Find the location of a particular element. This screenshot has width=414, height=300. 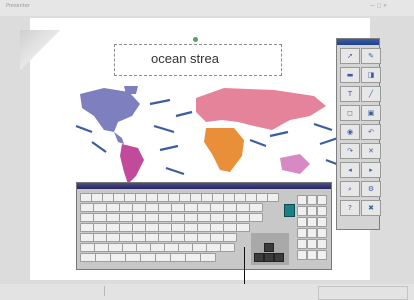

window-controls: — □ × is located at coordinates (378, 6).